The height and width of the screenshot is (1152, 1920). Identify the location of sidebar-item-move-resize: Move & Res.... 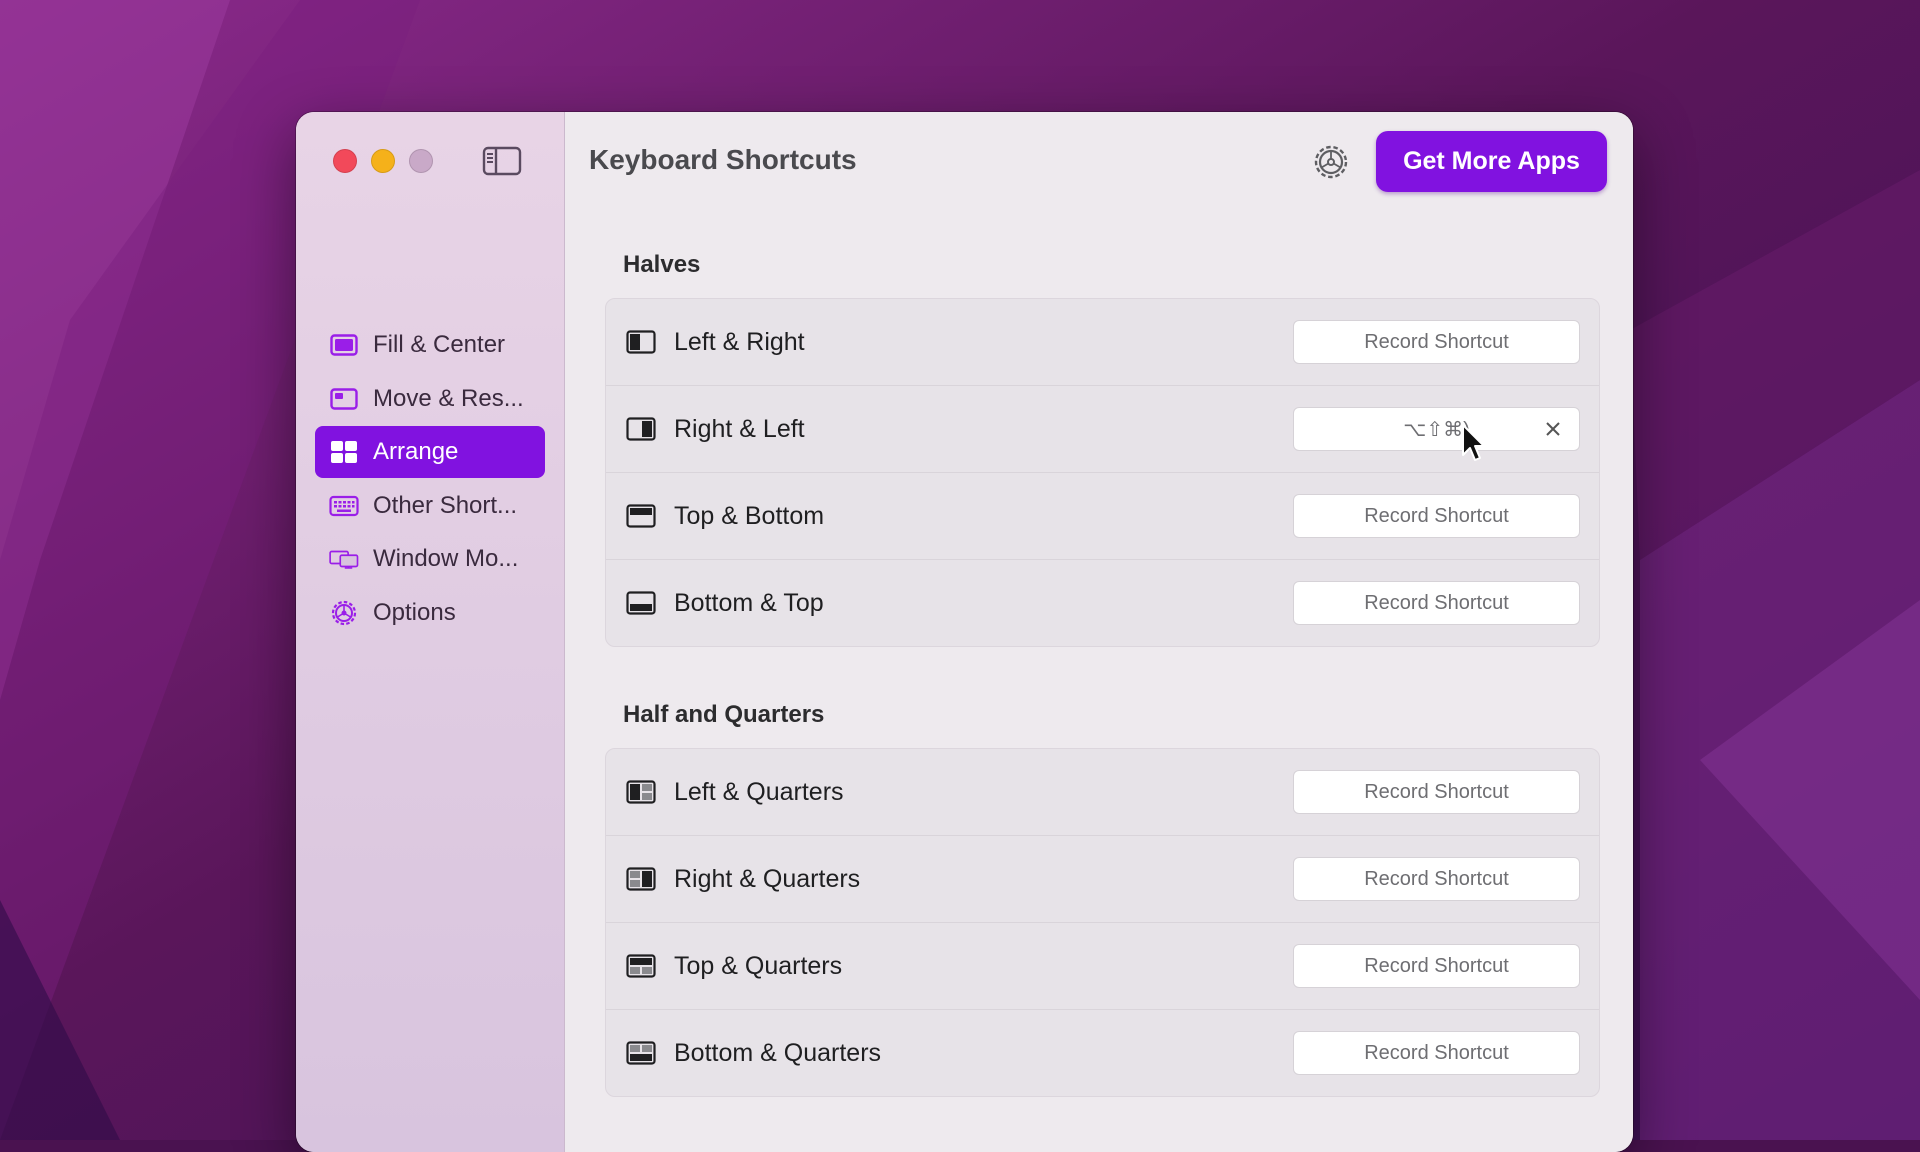
(430, 399).